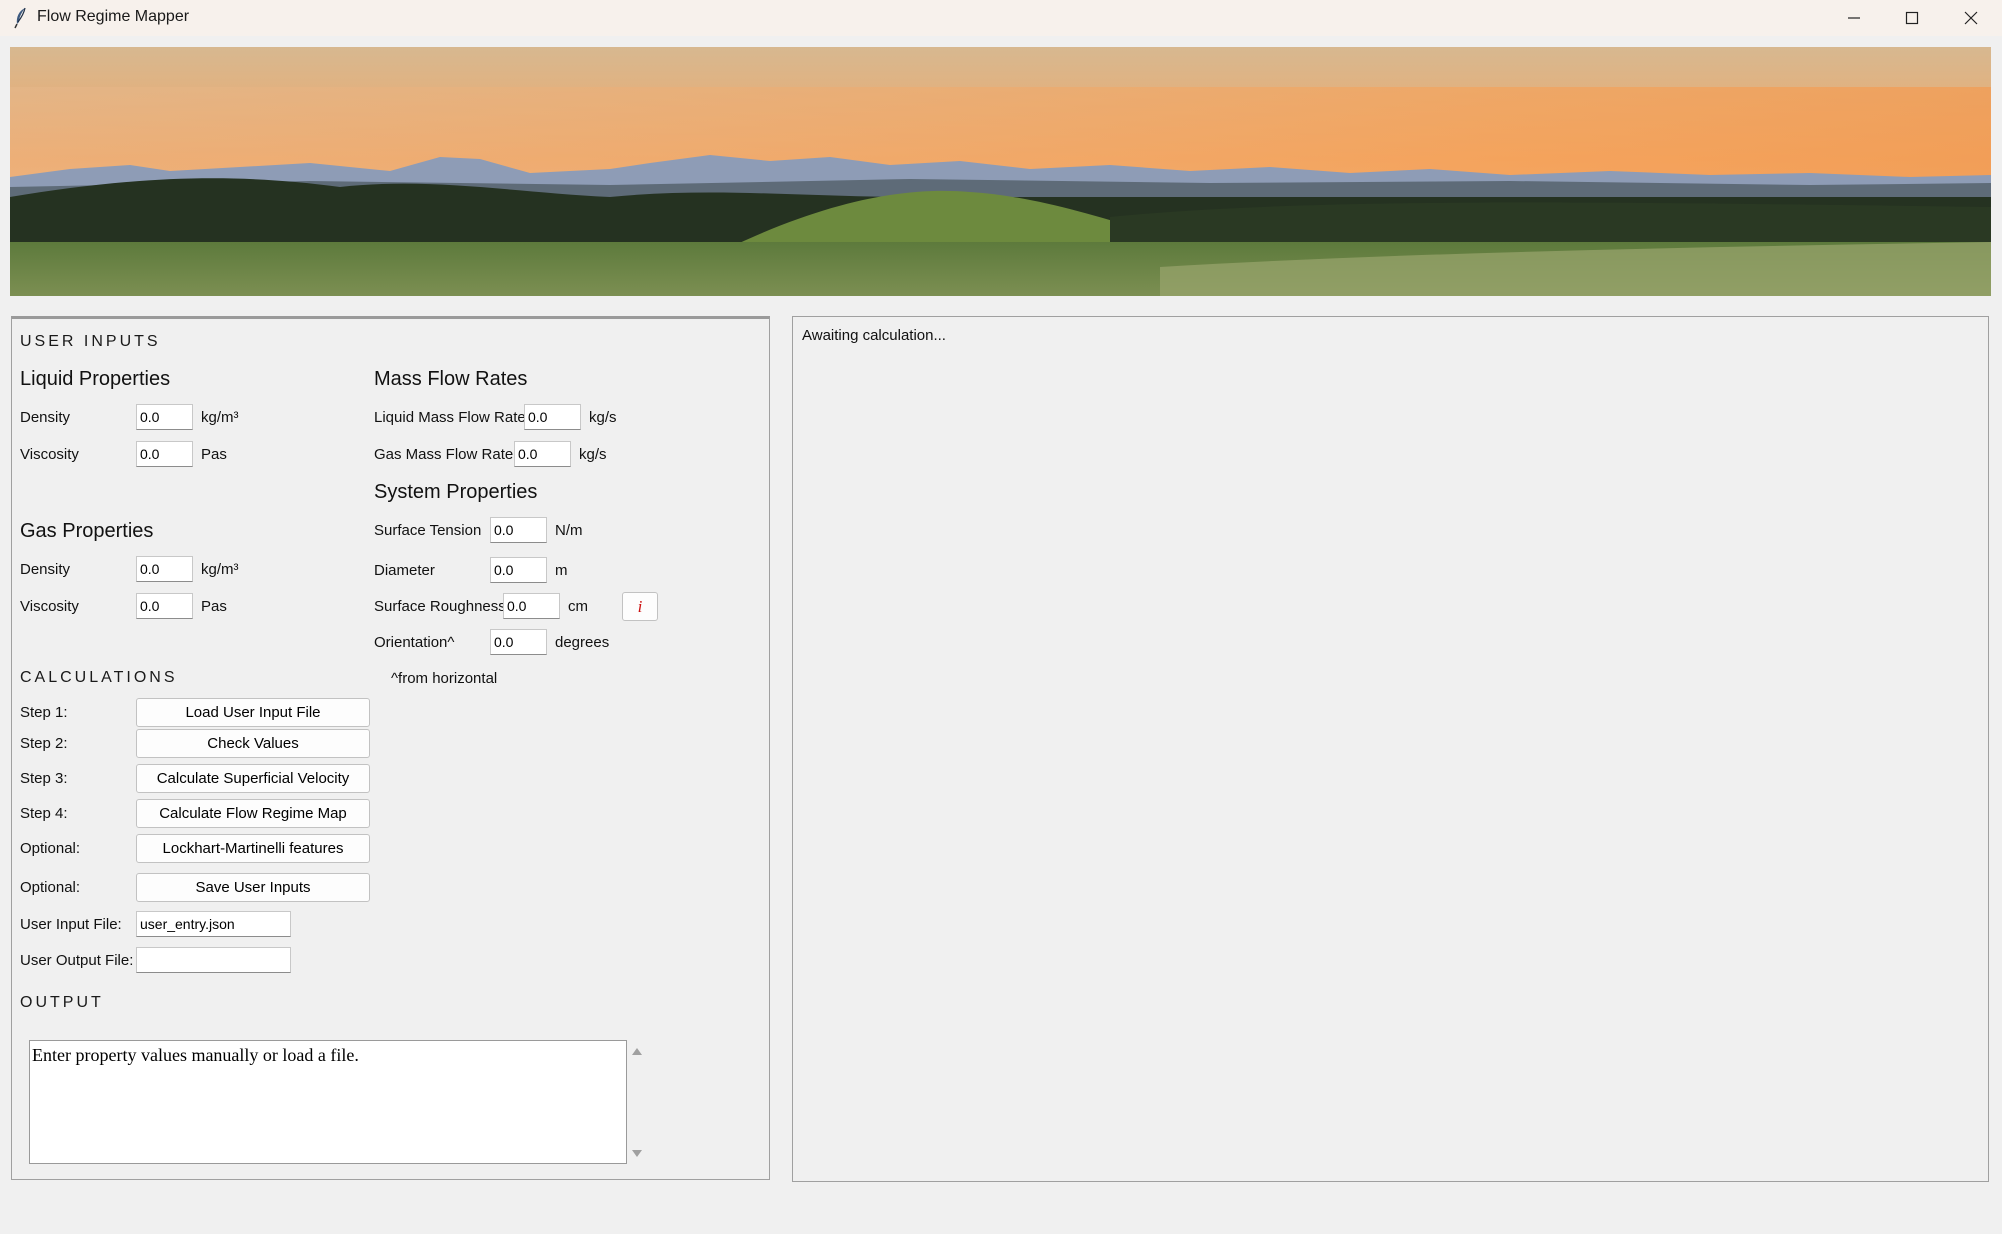 This screenshot has width=2002, height=1234. What do you see at coordinates (444, 454) in the screenshot?
I see `gas-mass-flow-label: Gas Mass Flow Rate` at bounding box center [444, 454].